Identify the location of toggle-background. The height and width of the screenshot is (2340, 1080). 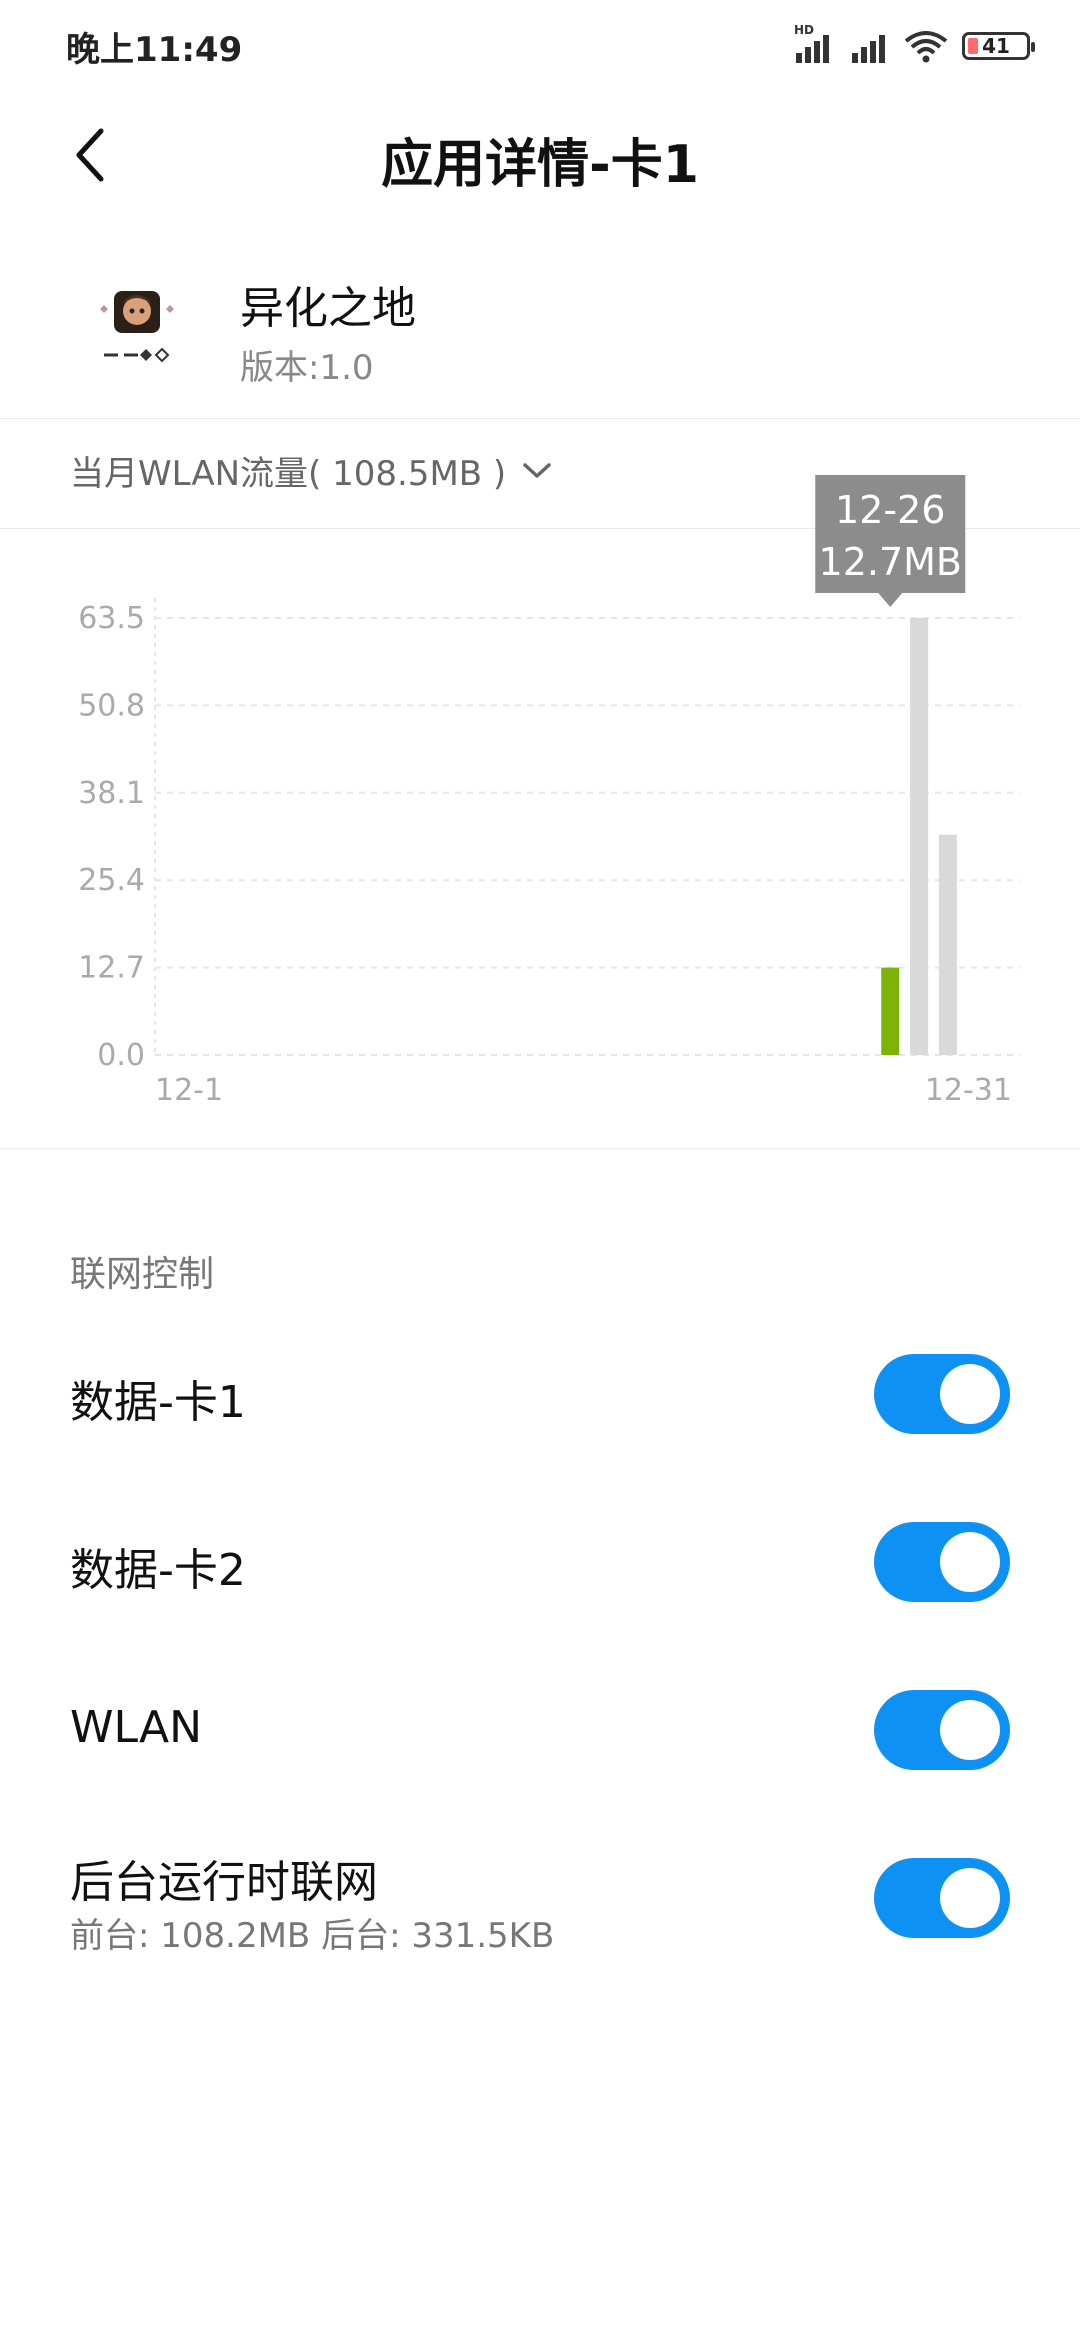
(942, 1898).